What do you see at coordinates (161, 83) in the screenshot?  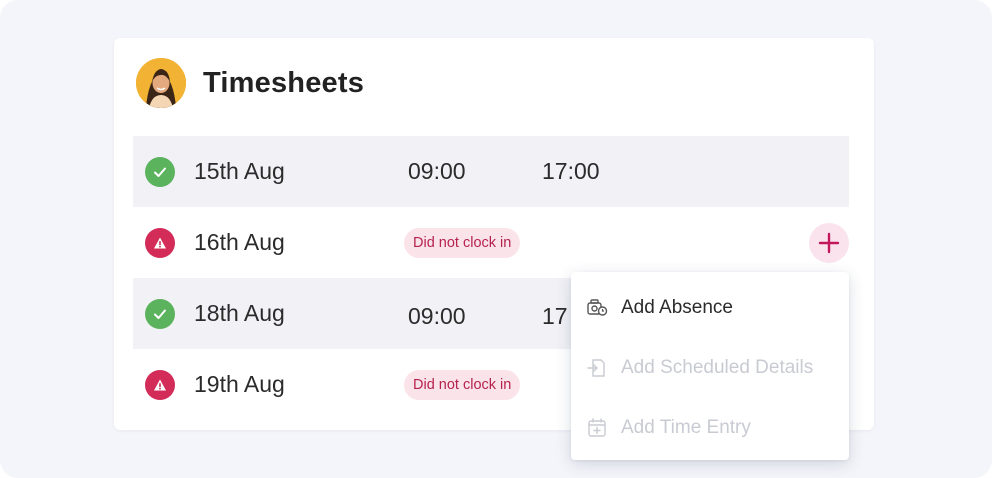 I see `avatar` at bounding box center [161, 83].